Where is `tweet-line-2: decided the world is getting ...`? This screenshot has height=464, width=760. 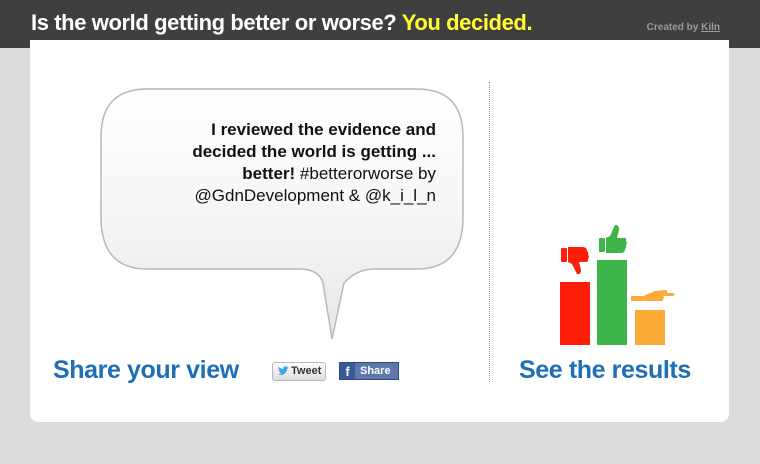 tweet-line-2: decided the world is getting ... is located at coordinates (314, 151).